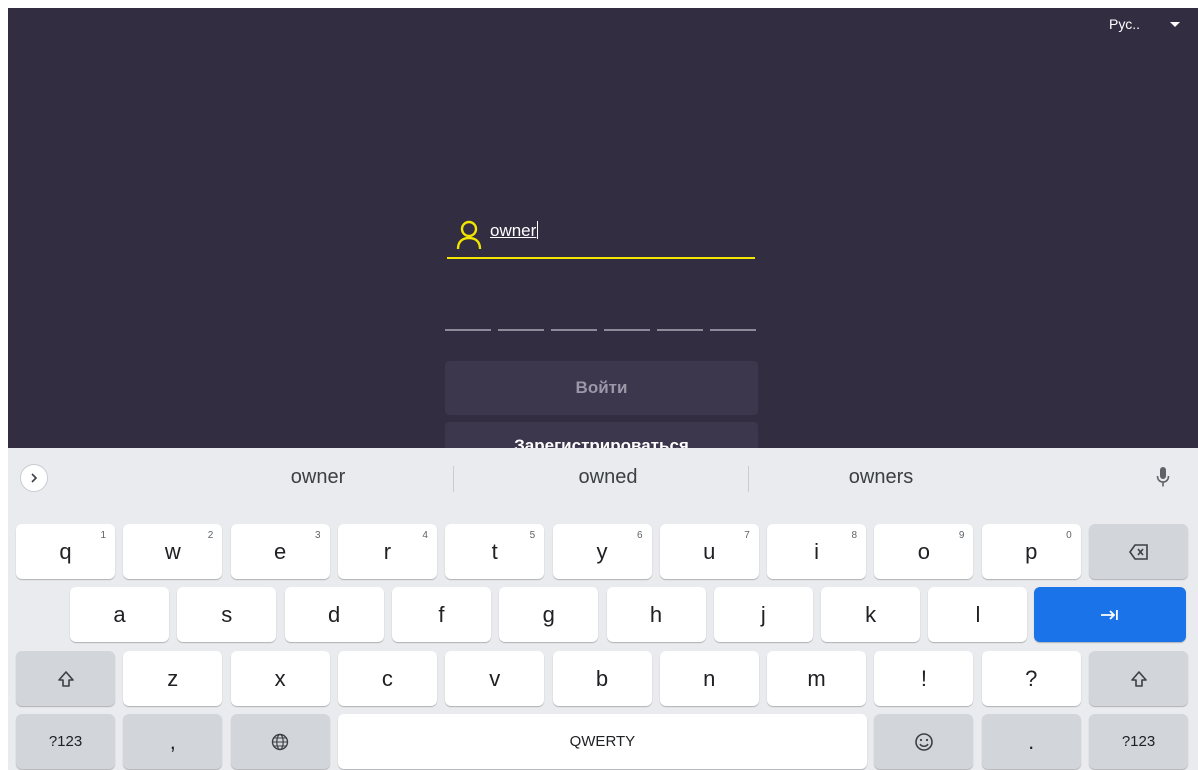 Image resolution: width=1198 pixels, height=770 pixels. What do you see at coordinates (639, 535) in the screenshot?
I see `key-hint: 6` at bounding box center [639, 535].